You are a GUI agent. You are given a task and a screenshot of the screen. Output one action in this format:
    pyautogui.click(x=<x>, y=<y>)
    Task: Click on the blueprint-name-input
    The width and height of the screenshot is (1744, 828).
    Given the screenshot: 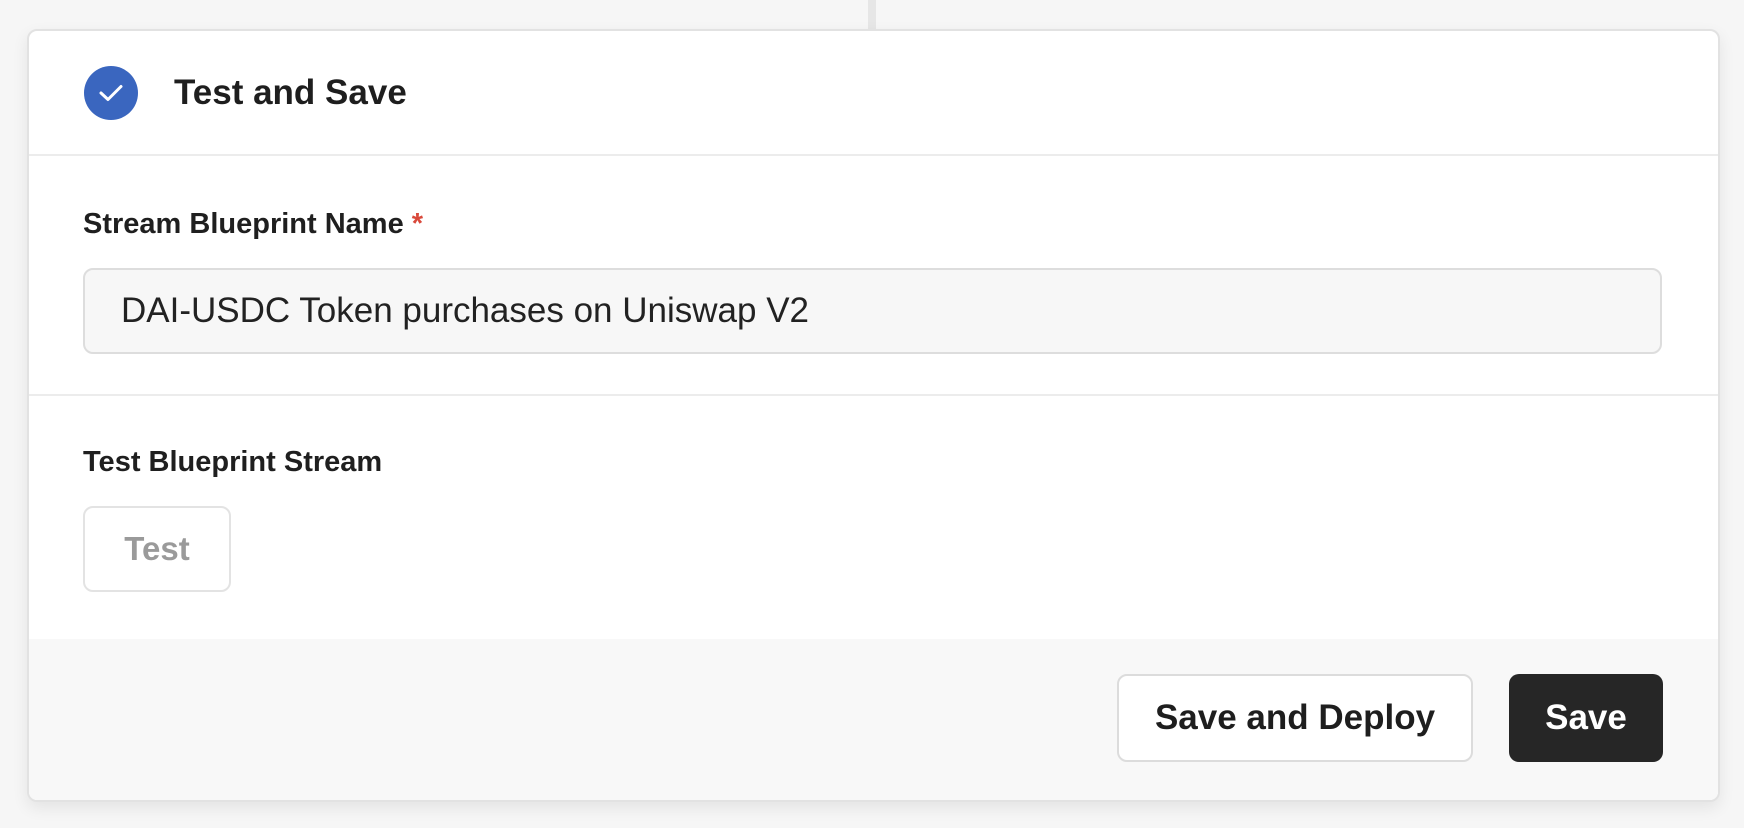 What is the action you would take?
    pyautogui.click(x=872, y=311)
    